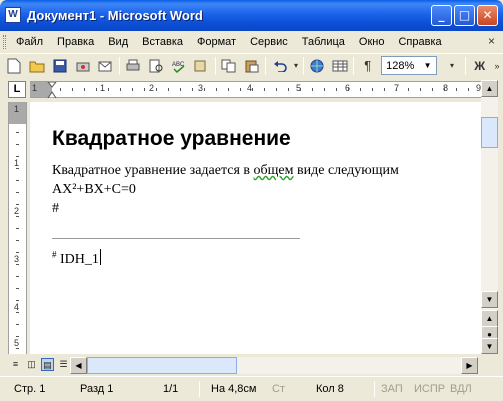 This screenshot has height=401, width=503. I want to click on menu-help: Справка, so click(419, 42).